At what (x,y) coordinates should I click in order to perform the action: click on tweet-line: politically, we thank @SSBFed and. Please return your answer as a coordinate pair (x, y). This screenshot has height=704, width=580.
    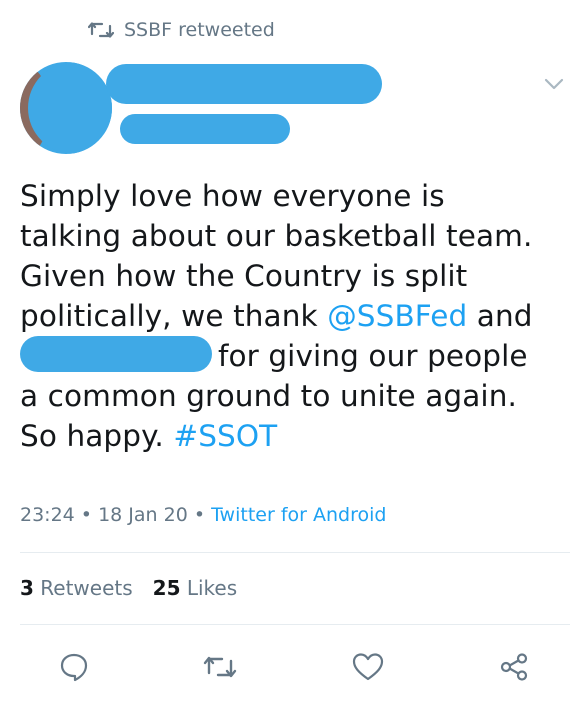
    Looking at the image, I should click on (290, 316).